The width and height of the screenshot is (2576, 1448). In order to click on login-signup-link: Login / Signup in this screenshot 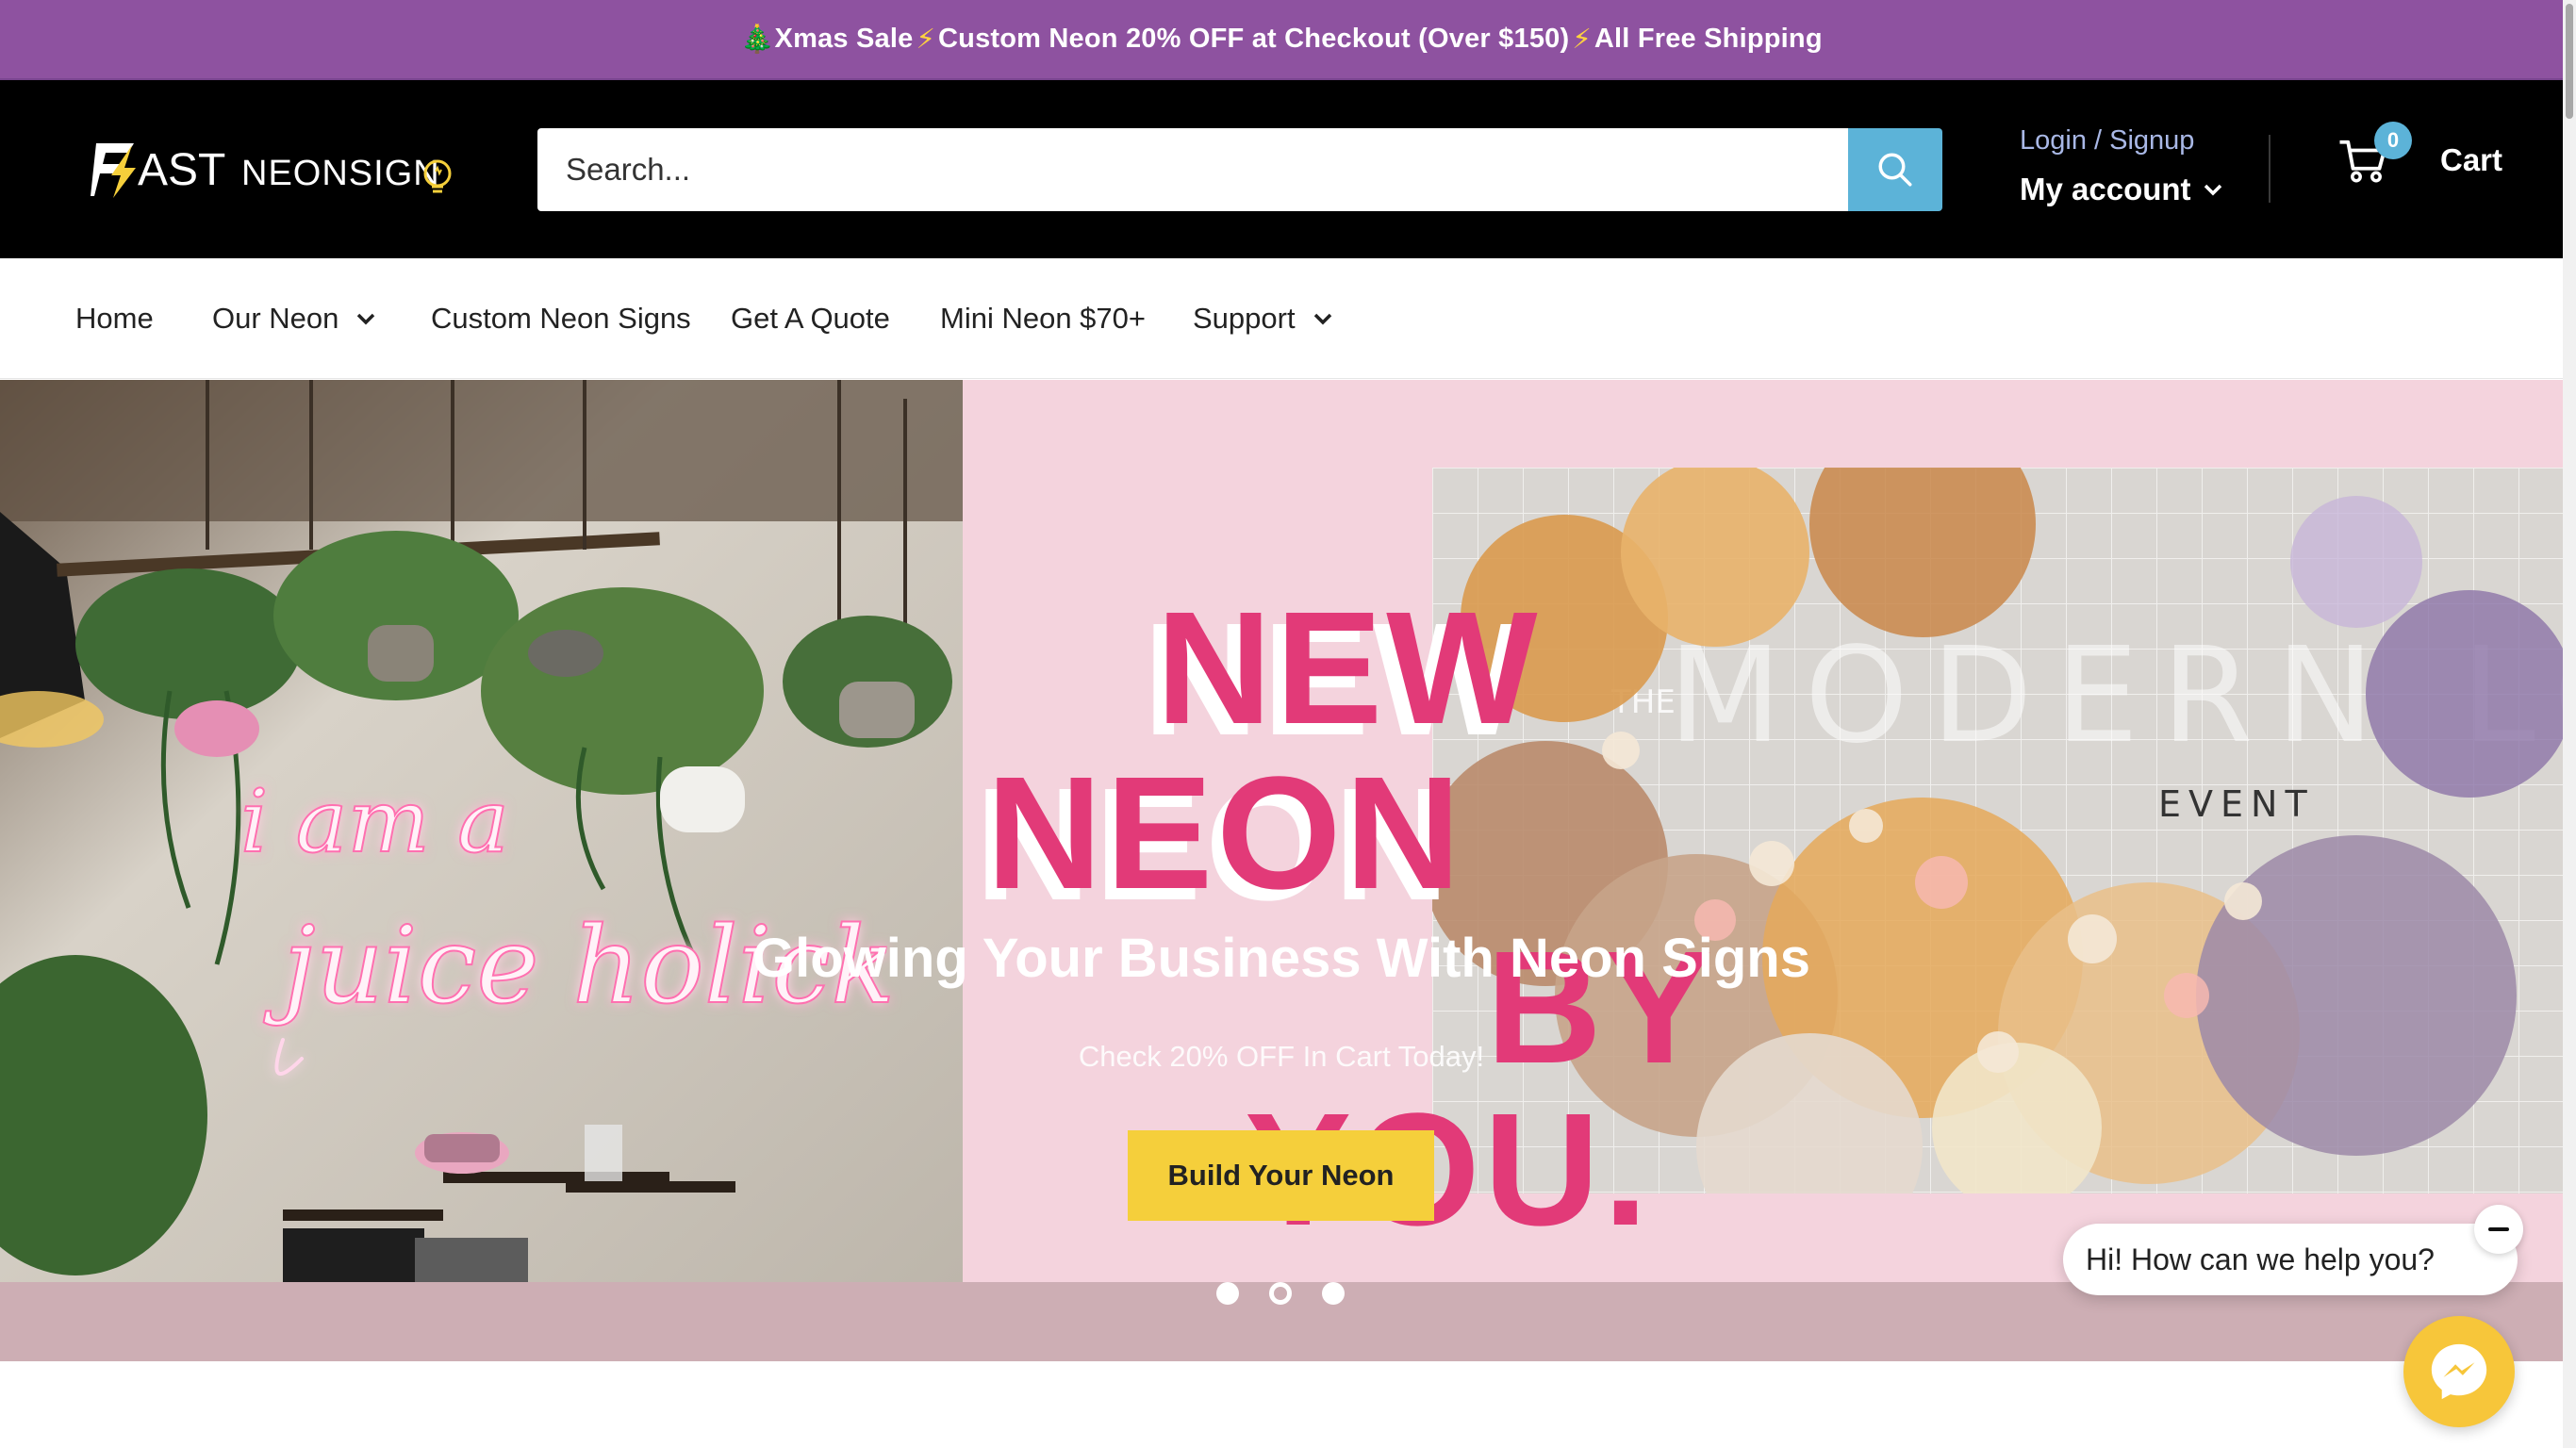, I will do `click(2121, 140)`.